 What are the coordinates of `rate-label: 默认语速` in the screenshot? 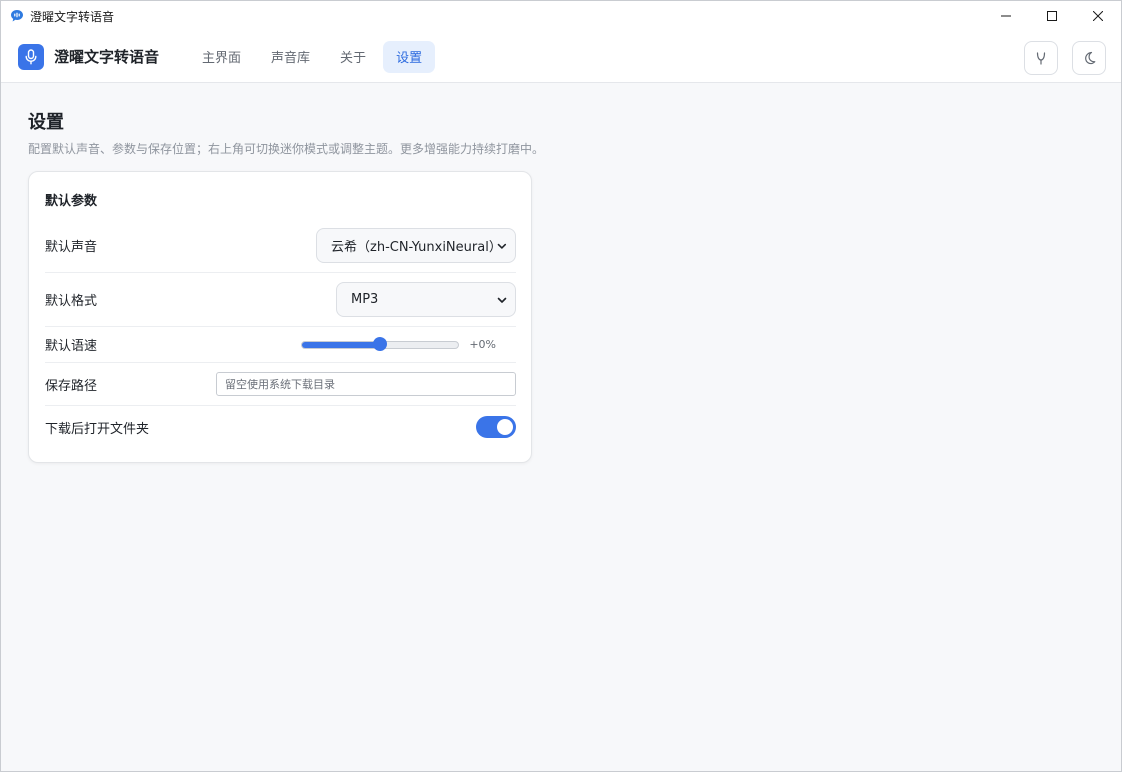 It's located at (71, 346).